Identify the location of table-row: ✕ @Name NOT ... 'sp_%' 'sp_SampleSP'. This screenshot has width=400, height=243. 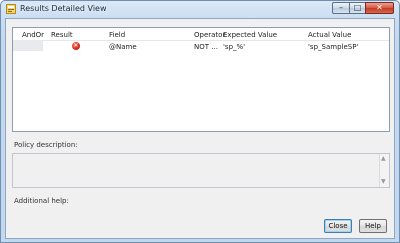
(201, 45).